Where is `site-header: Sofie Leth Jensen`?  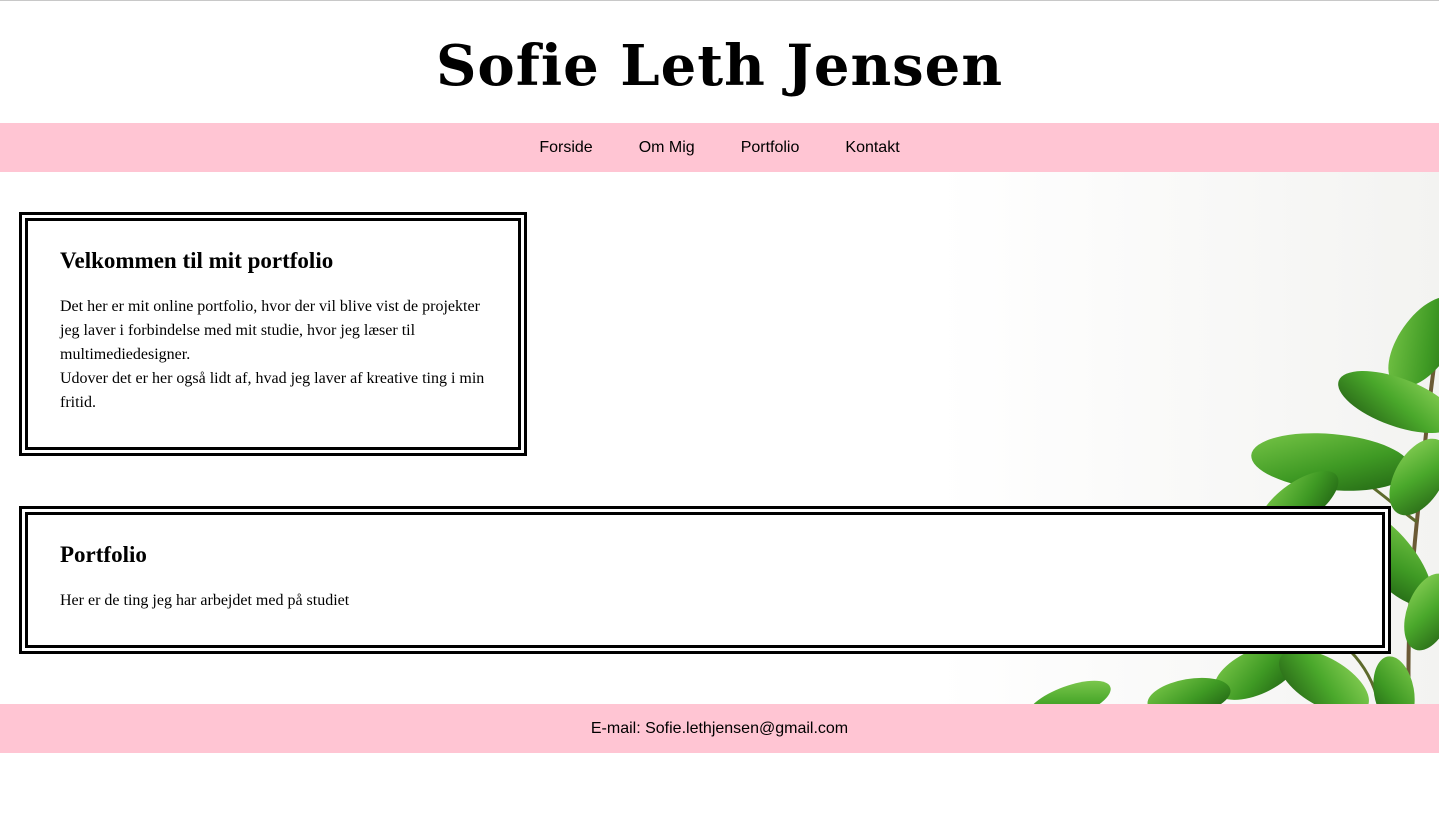
site-header: Sofie Leth Jensen is located at coordinates (719, 62).